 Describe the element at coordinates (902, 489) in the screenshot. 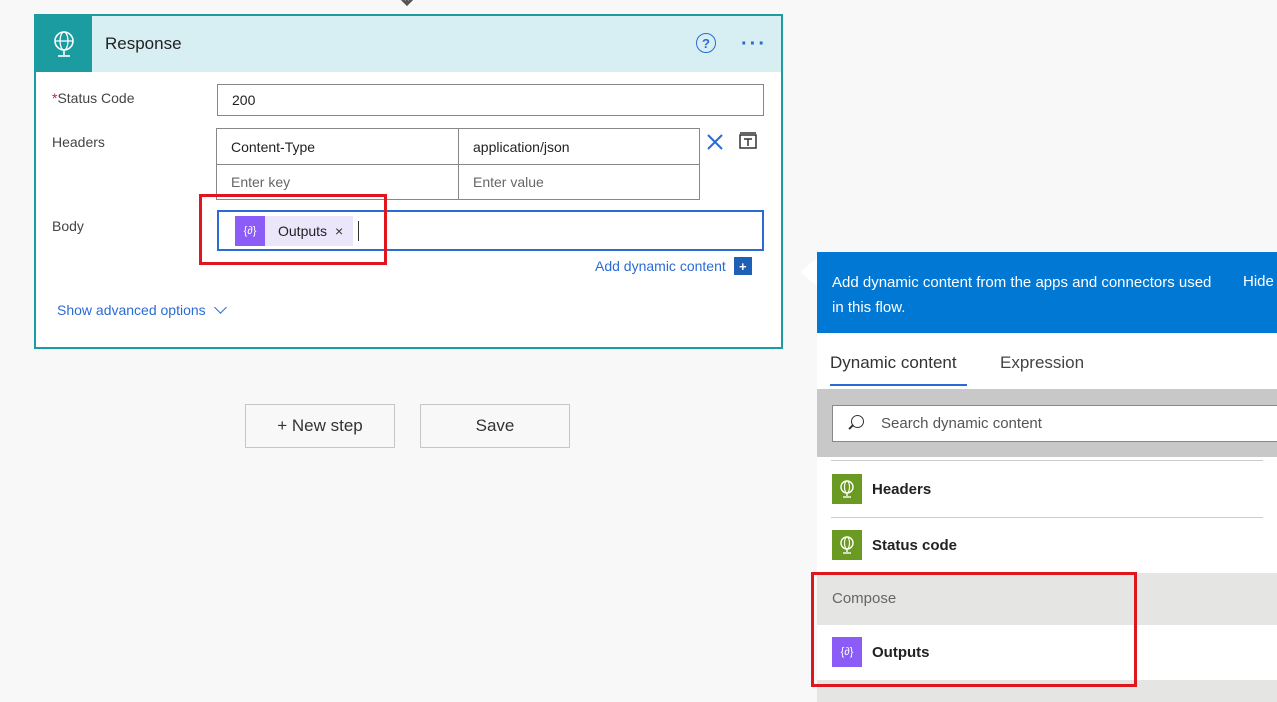

I see `list-item-label: Headers` at that location.